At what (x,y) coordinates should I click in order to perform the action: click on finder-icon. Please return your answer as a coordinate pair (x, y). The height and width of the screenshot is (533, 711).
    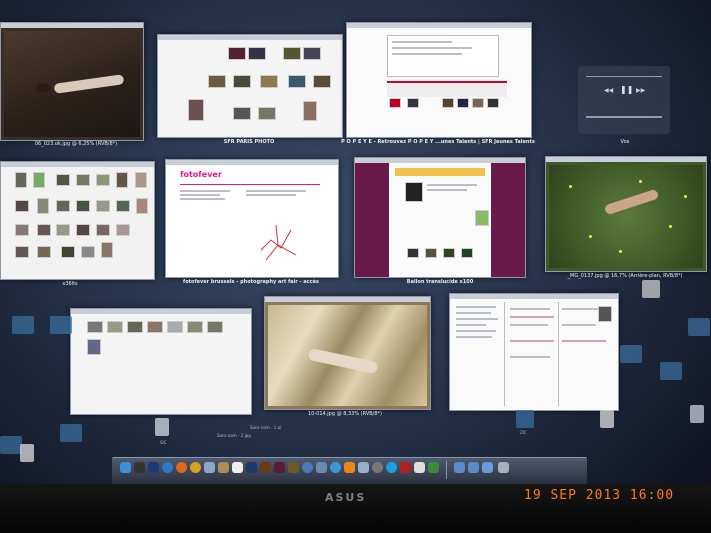
    Looking at the image, I should click on (125, 467).